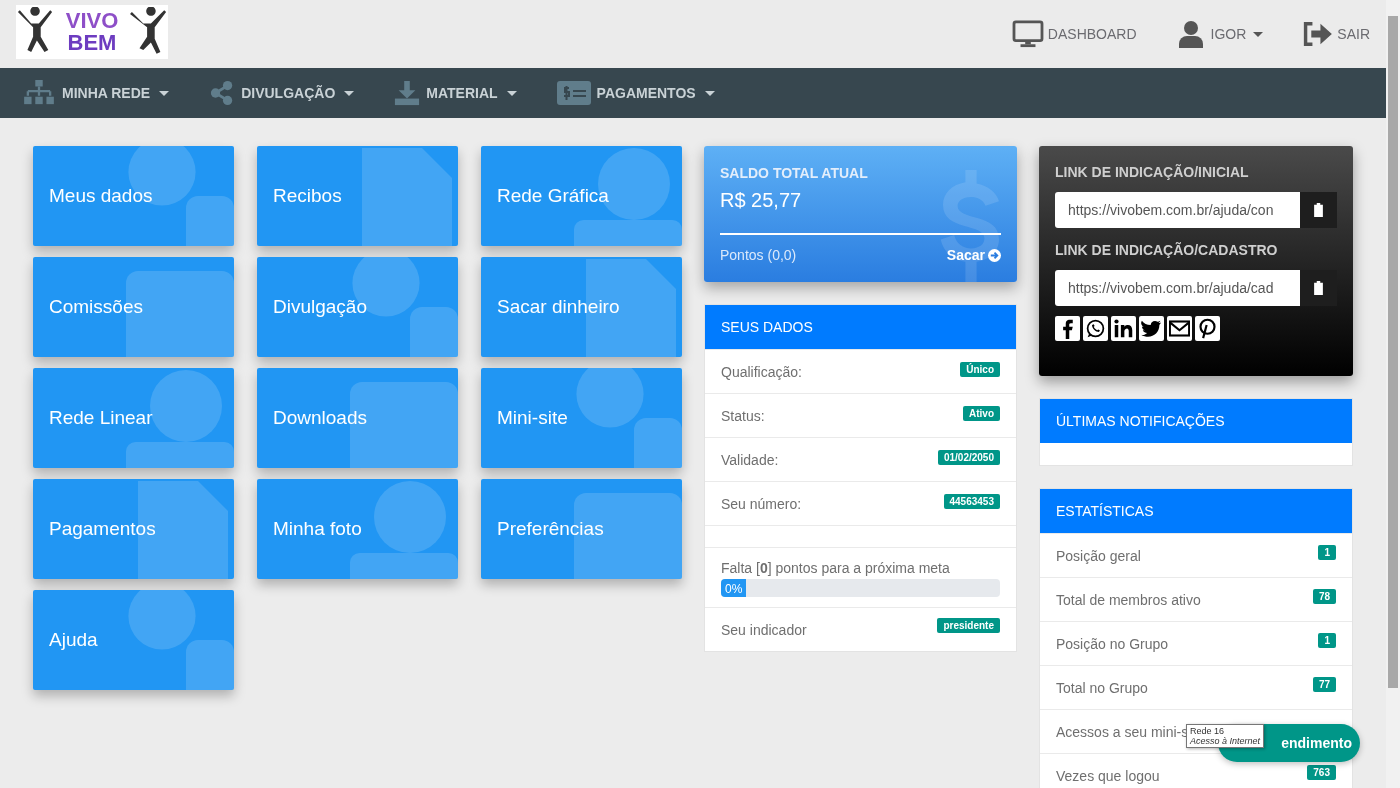  I want to click on nav-menu-item: DIVULGAÇÃO, so click(282, 93).